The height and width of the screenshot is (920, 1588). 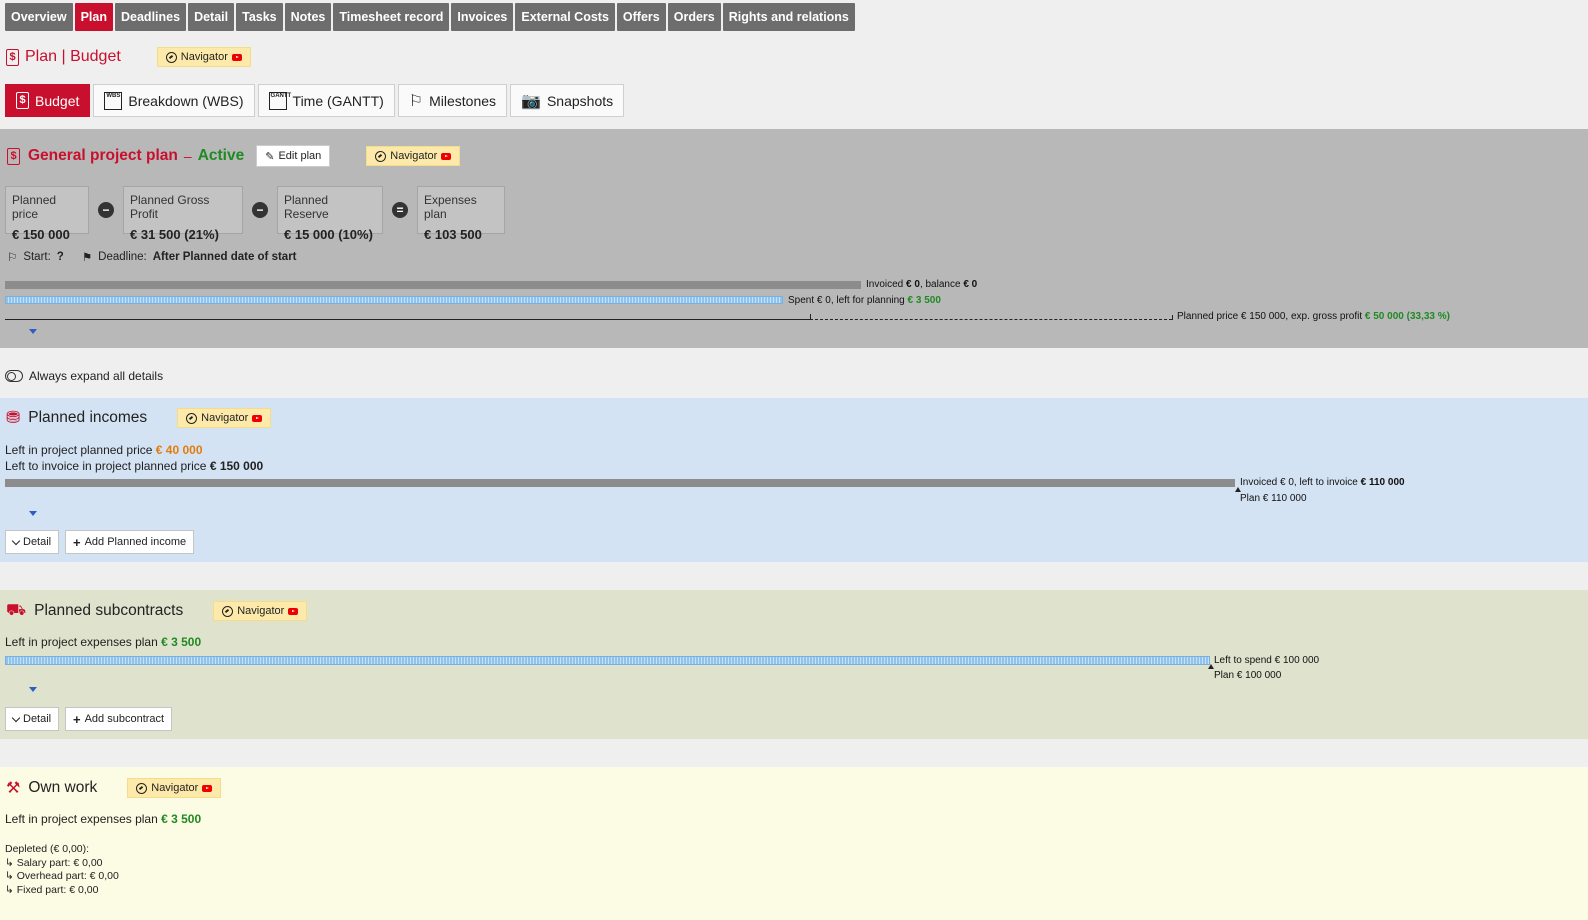 I want to click on subtab-gantt-label: Time (GANTT), so click(x=338, y=100).